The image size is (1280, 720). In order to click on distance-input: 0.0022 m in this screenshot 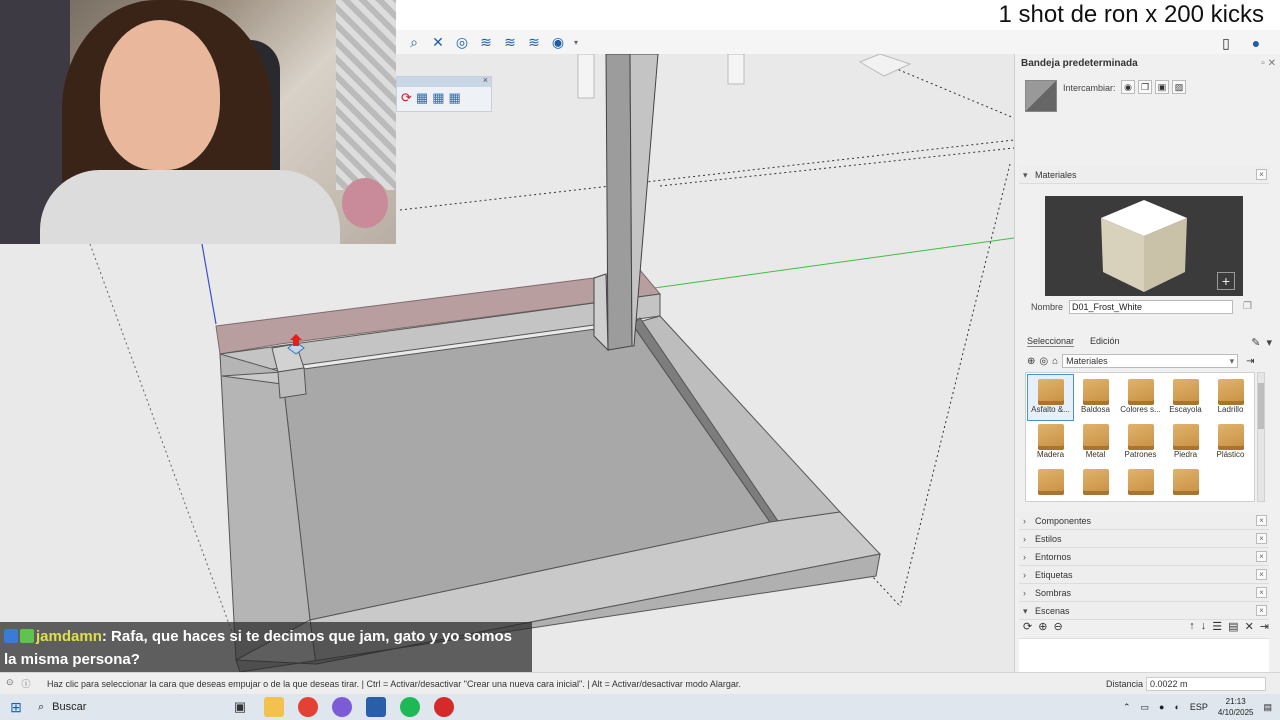, I will do `click(1206, 684)`.